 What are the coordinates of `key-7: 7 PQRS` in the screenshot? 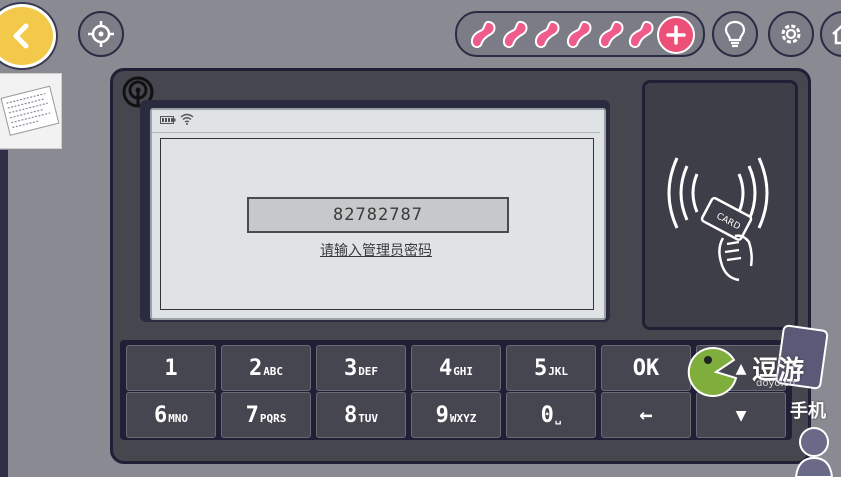 It's located at (266, 415).